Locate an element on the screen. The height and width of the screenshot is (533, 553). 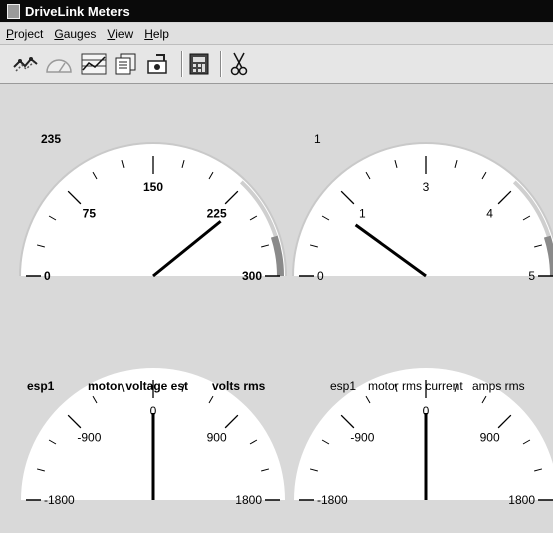
scissors-icon is located at coordinates (239, 64).